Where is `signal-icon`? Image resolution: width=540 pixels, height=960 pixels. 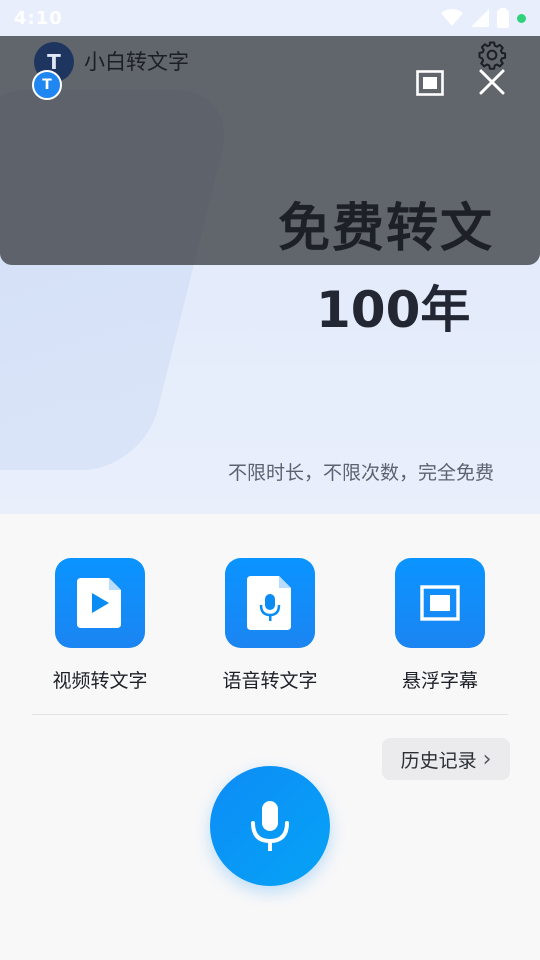 signal-icon is located at coordinates (480, 18).